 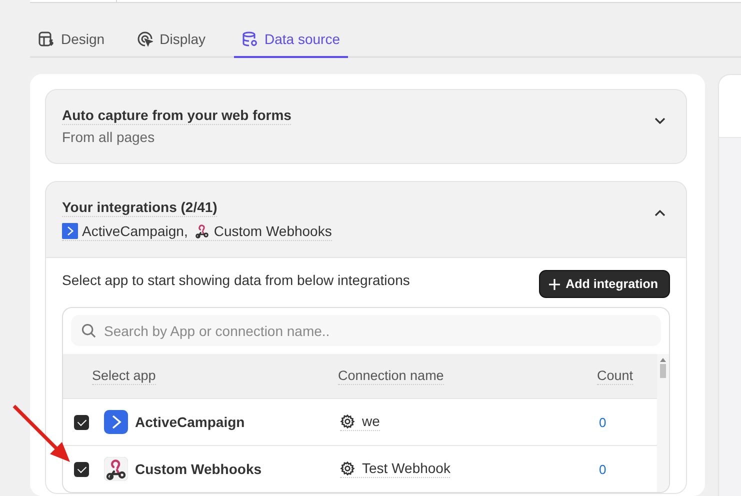 I want to click on tab: Data source, so click(x=291, y=41).